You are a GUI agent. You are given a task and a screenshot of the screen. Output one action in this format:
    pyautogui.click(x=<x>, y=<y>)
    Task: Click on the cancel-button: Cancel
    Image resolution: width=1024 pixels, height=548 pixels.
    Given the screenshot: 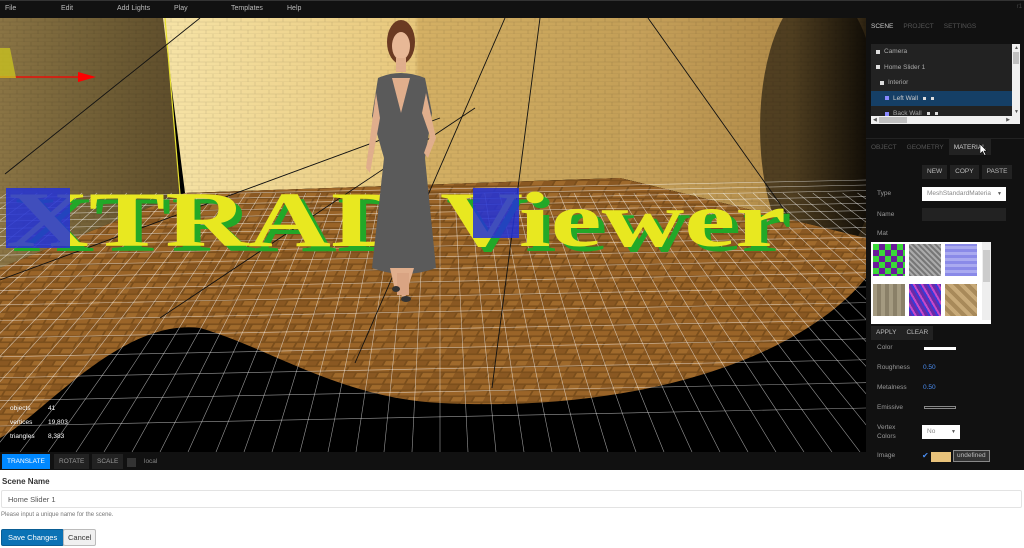 What is the action you would take?
    pyautogui.click(x=80, y=537)
    